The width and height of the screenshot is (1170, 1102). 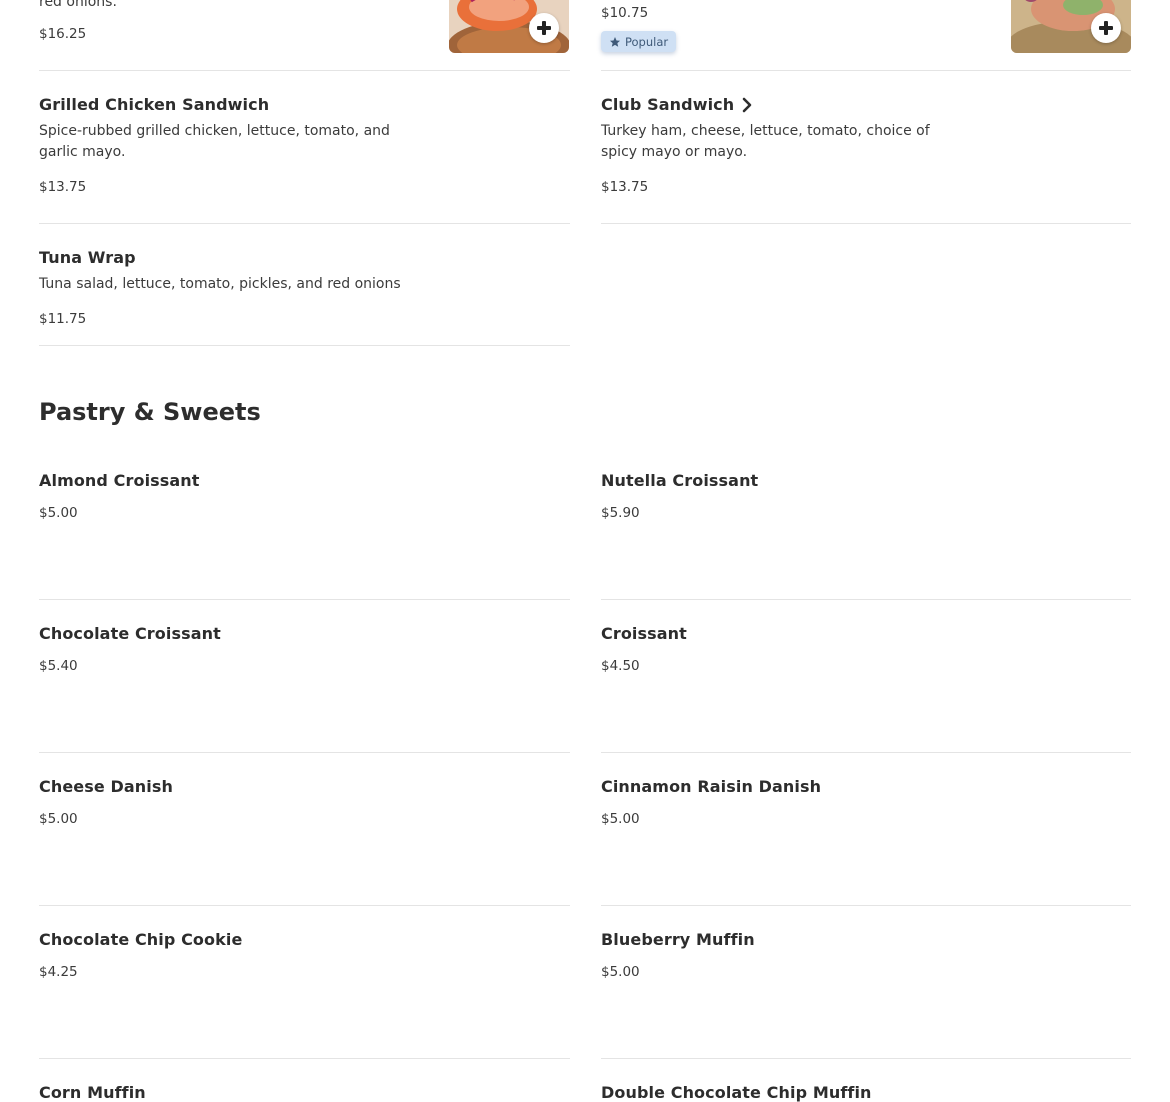 I want to click on menu-item-name: Cinnamon Raisin Danish, so click(x=711, y=786).